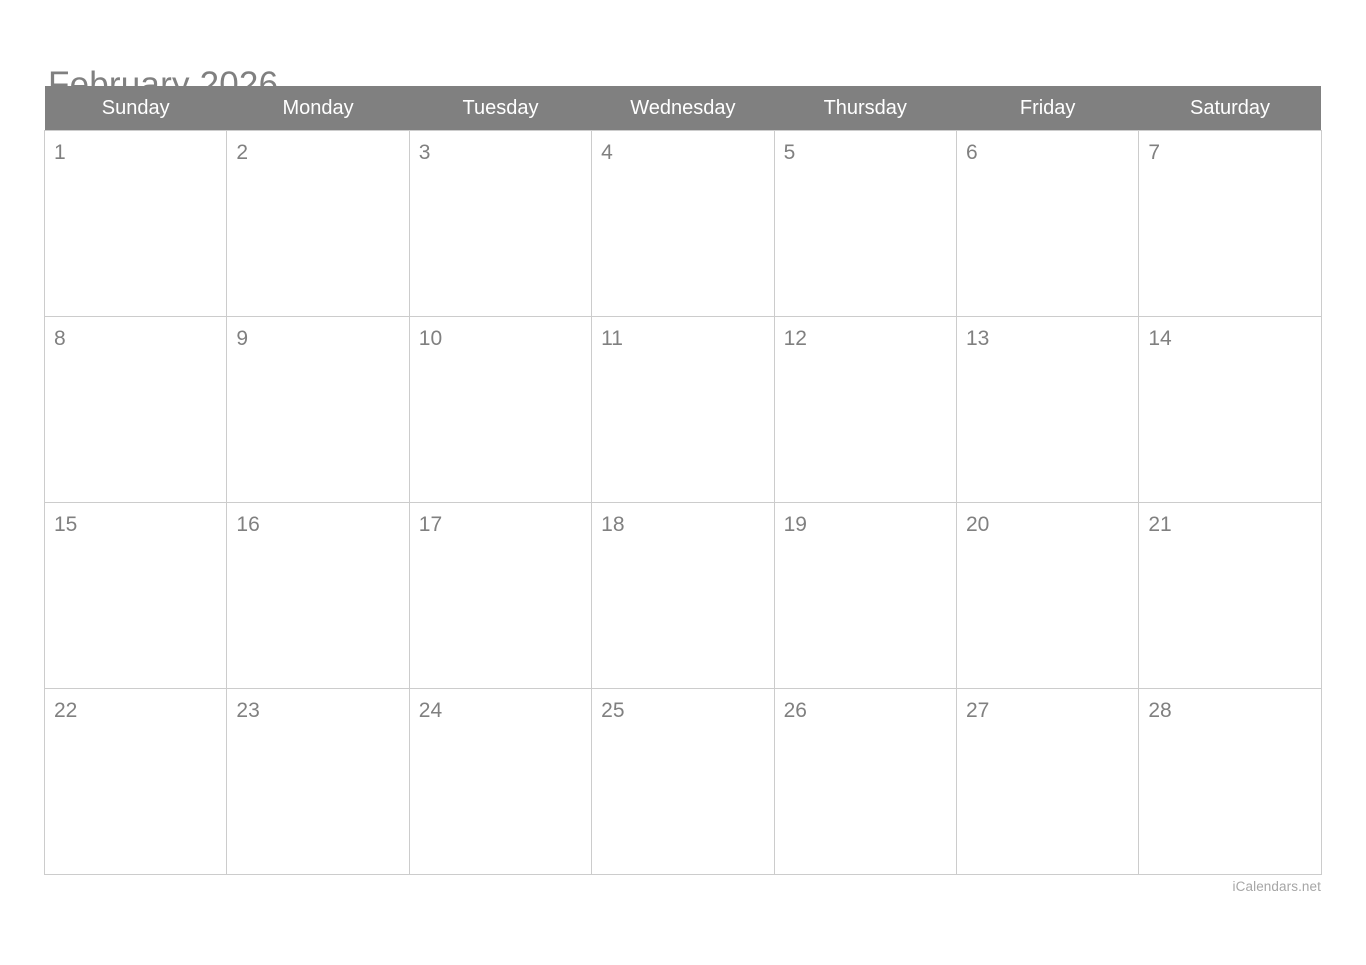 The height and width of the screenshot is (965, 1366). What do you see at coordinates (500, 108) in the screenshot?
I see `weekday-header-tuesday: Tuesday` at bounding box center [500, 108].